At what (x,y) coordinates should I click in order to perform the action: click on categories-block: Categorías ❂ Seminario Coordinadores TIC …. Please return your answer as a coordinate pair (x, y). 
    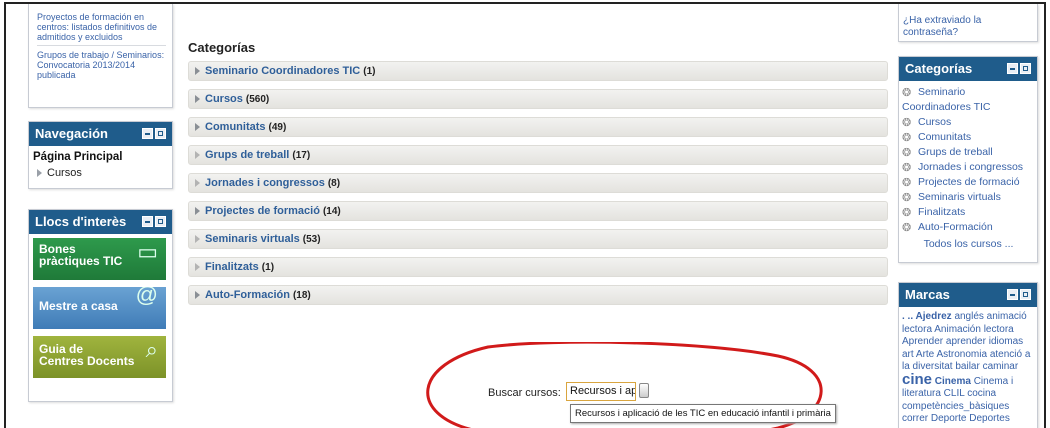
    Looking at the image, I should click on (968, 159).